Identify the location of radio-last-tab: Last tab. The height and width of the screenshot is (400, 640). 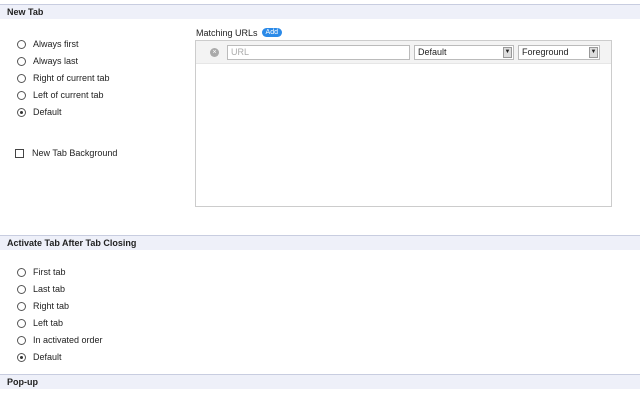
(41, 289).